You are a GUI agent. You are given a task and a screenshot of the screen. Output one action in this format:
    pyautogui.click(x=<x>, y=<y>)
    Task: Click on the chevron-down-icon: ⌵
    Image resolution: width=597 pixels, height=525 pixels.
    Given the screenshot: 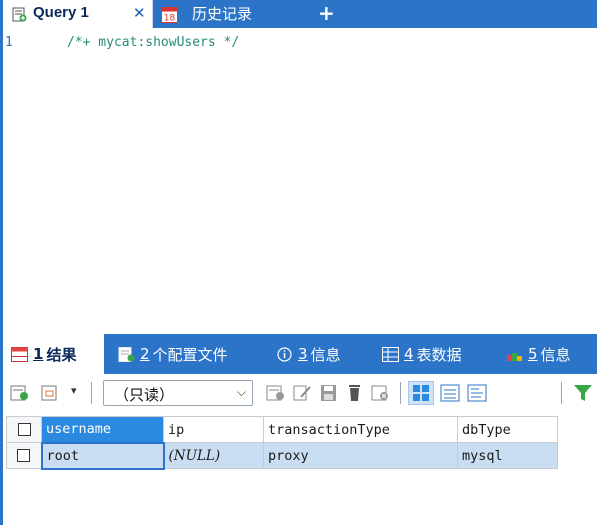 What is the action you would take?
    pyautogui.click(x=241, y=392)
    